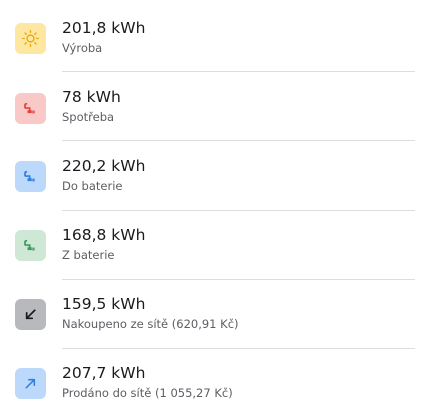 The height and width of the screenshot is (417, 427). What do you see at coordinates (88, 117) in the screenshot?
I see `consumption-label: Spotřeba` at bounding box center [88, 117].